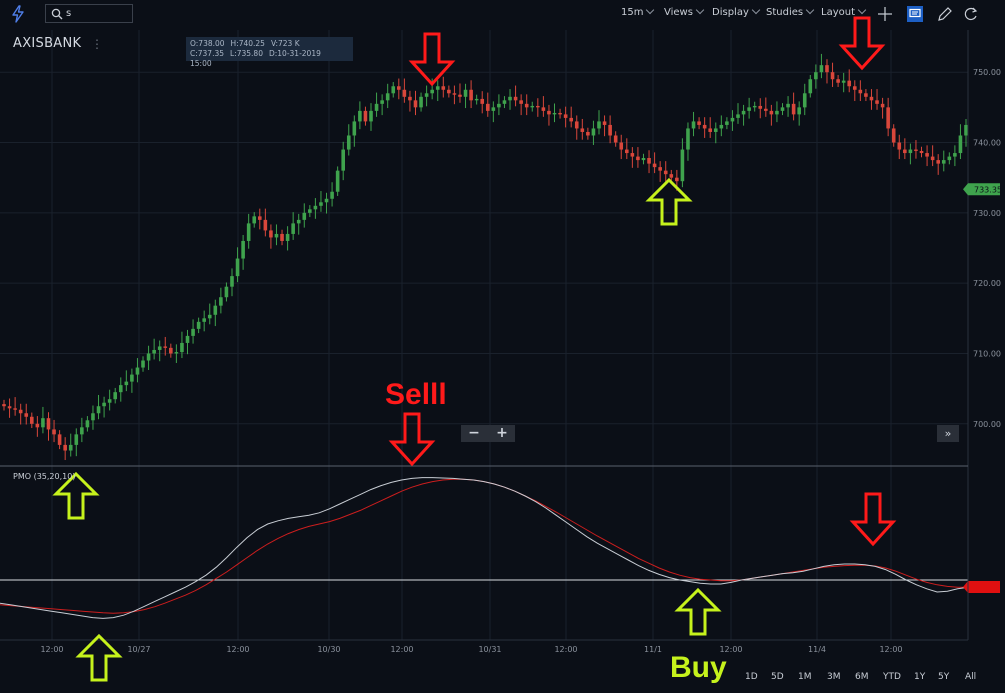 The width and height of the screenshot is (1005, 693). What do you see at coordinates (489, 649) in the screenshot?
I see `time-tick-label: 10/31` at bounding box center [489, 649].